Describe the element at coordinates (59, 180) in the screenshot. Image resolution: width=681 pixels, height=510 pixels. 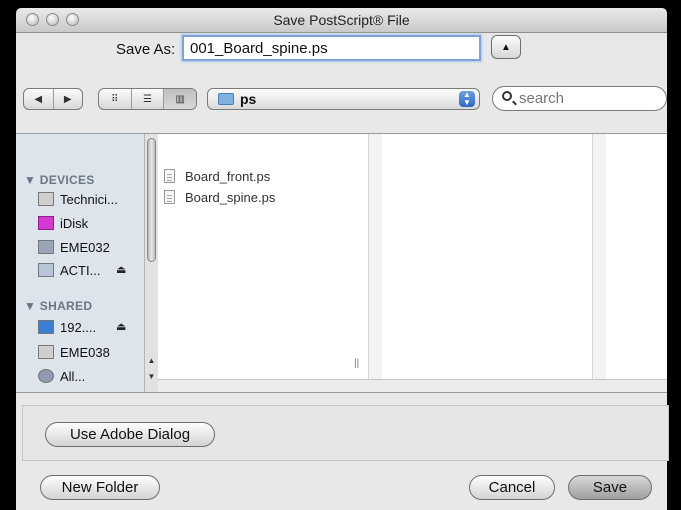
I see `devices-header: ▼ DEVICES` at that location.